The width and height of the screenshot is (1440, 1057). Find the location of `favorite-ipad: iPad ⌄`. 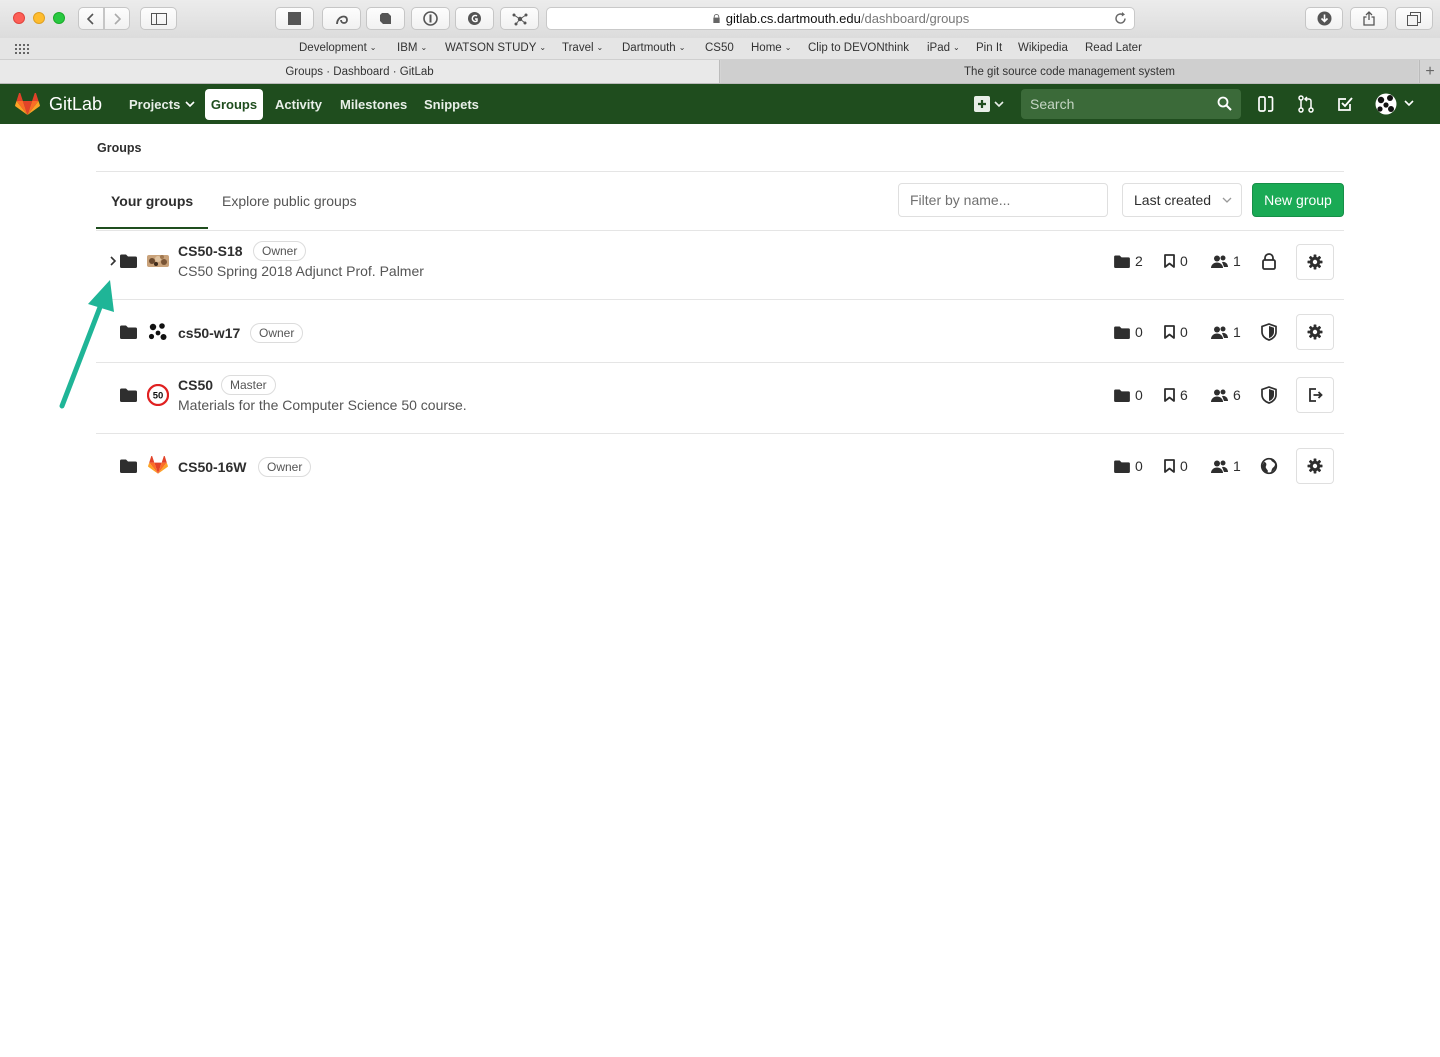

favorite-ipad: iPad ⌄ is located at coordinates (943, 48).